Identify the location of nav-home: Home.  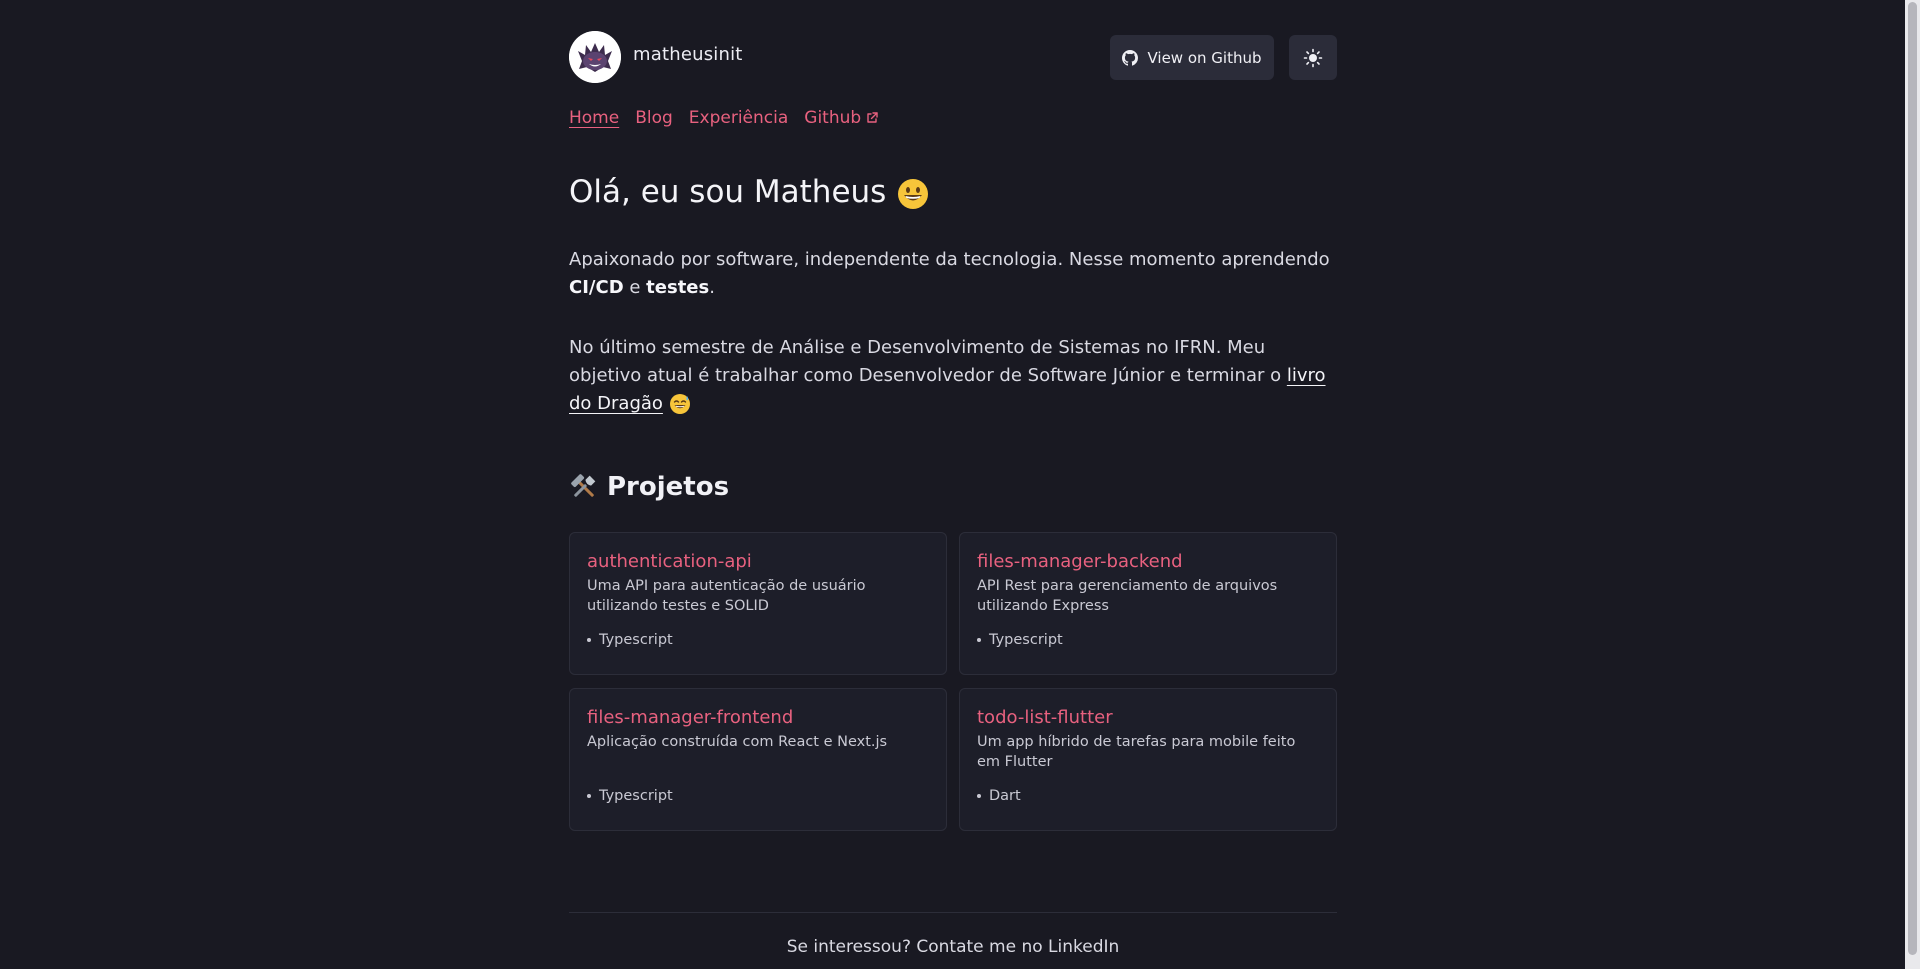
(594, 118).